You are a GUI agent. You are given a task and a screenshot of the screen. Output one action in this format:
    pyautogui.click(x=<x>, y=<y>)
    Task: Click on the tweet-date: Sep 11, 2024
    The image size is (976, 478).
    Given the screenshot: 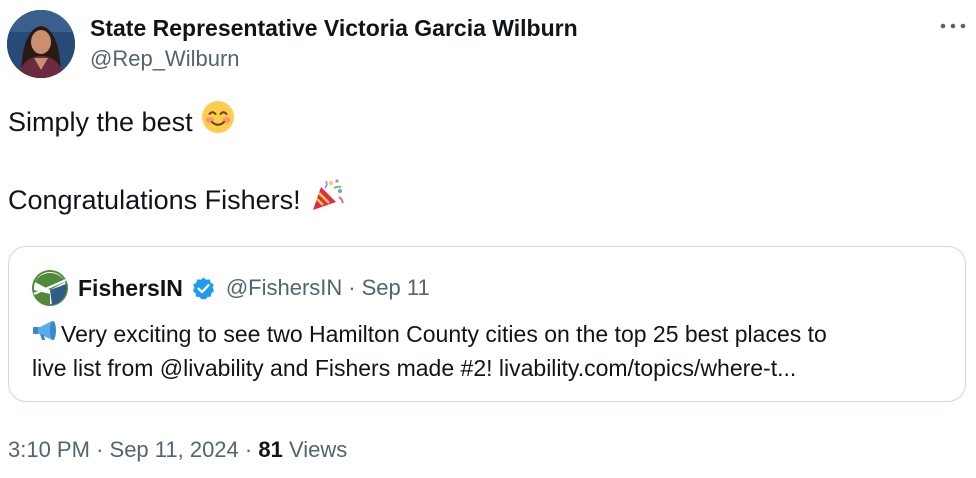 What is the action you would take?
    pyautogui.click(x=174, y=449)
    